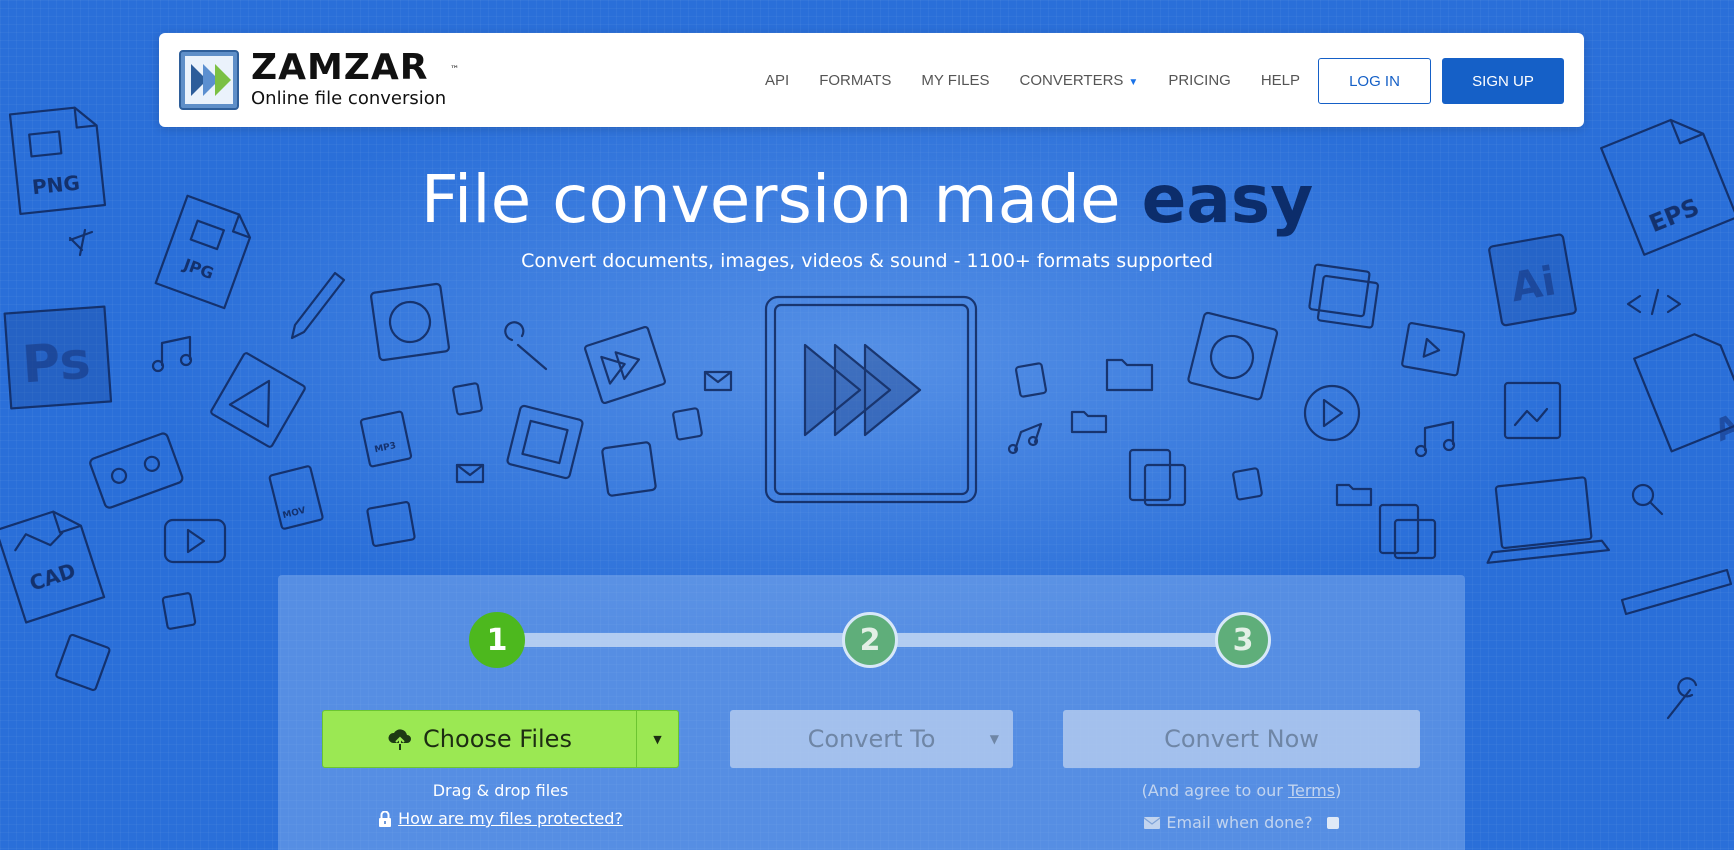 The height and width of the screenshot is (850, 1734). Describe the element at coordinates (1433, 349) in the screenshot. I see `film-strip-icon` at that location.